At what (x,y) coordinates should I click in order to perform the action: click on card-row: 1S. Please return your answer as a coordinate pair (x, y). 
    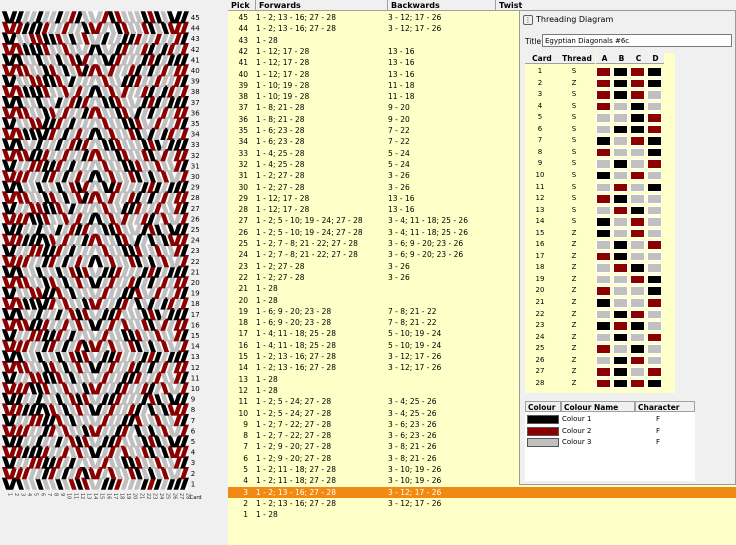
    Looking at the image, I should click on (600, 72).